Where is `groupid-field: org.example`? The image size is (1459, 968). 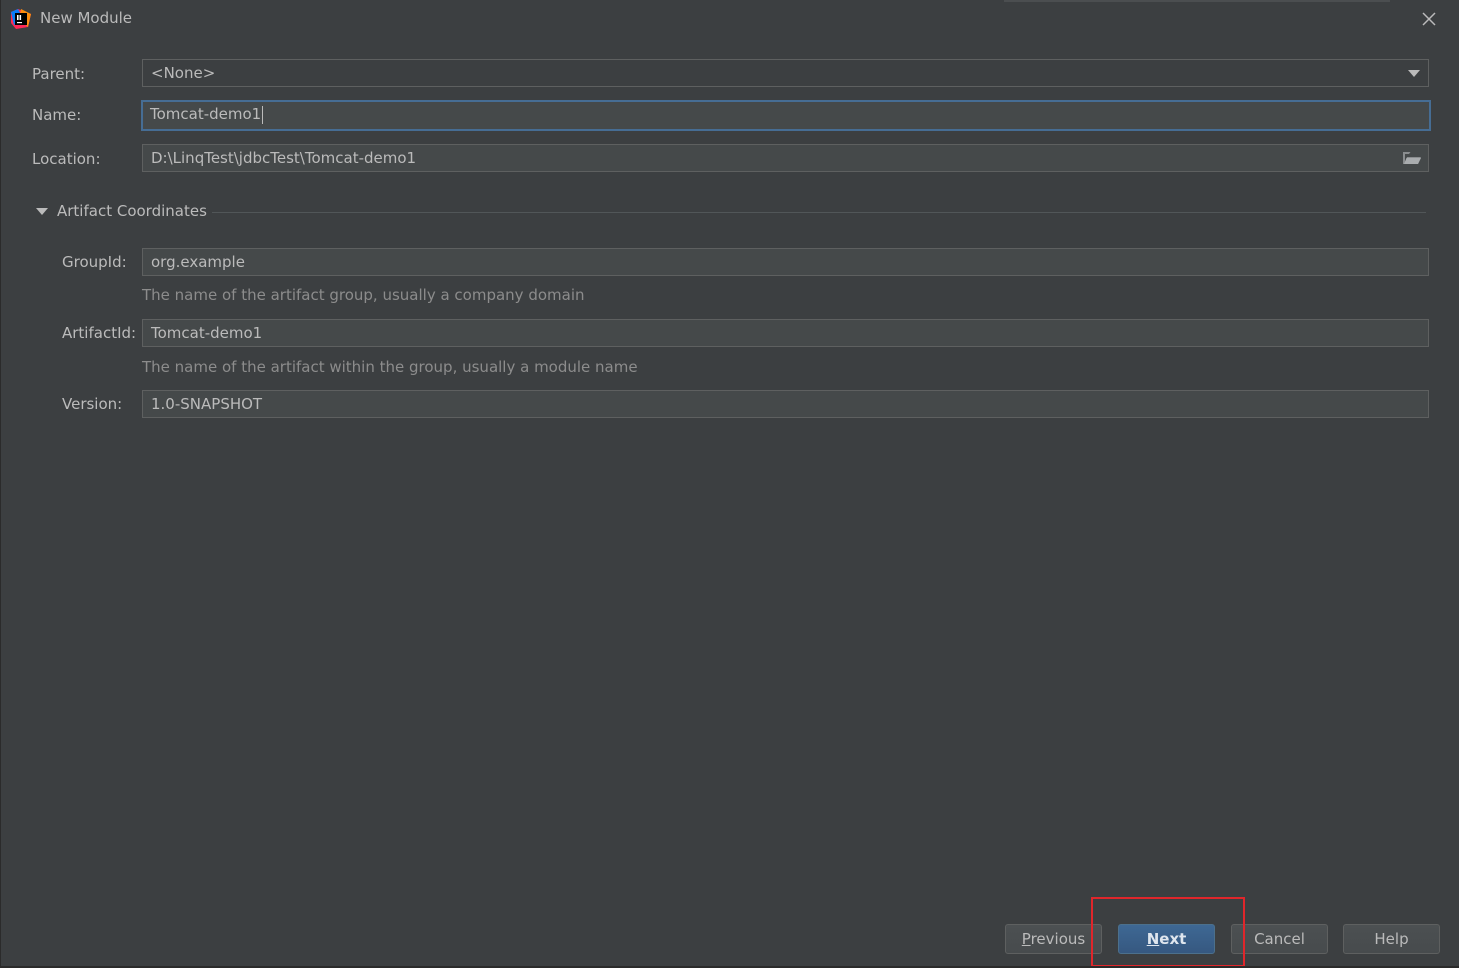 groupid-field: org.example is located at coordinates (785, 262).